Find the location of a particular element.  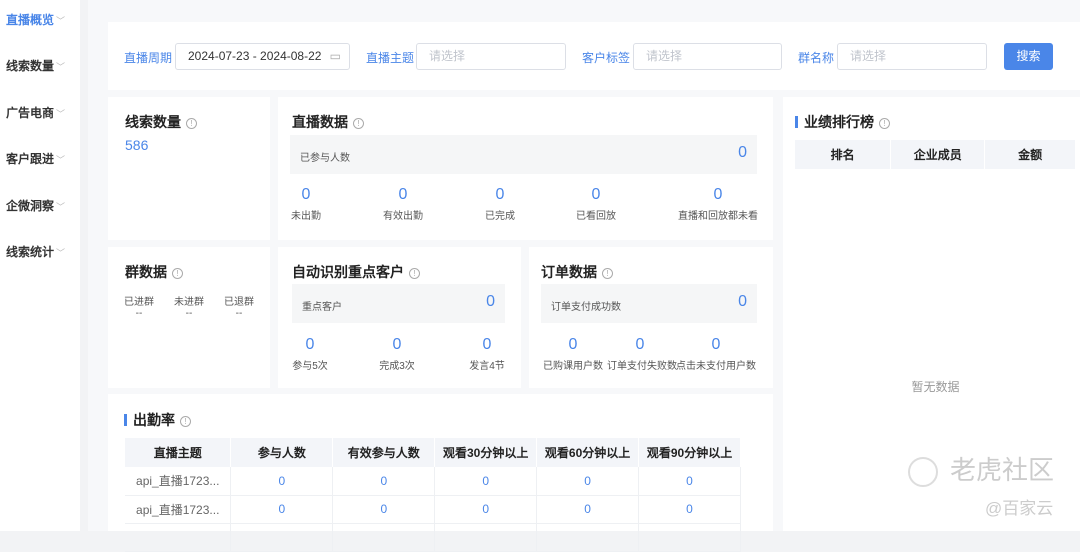

key-customer-card: 自动识别重点客户! 重点客户 0 0 参与5次 0 完成3次 0 发言4节 is located at coordinates (399, 317).